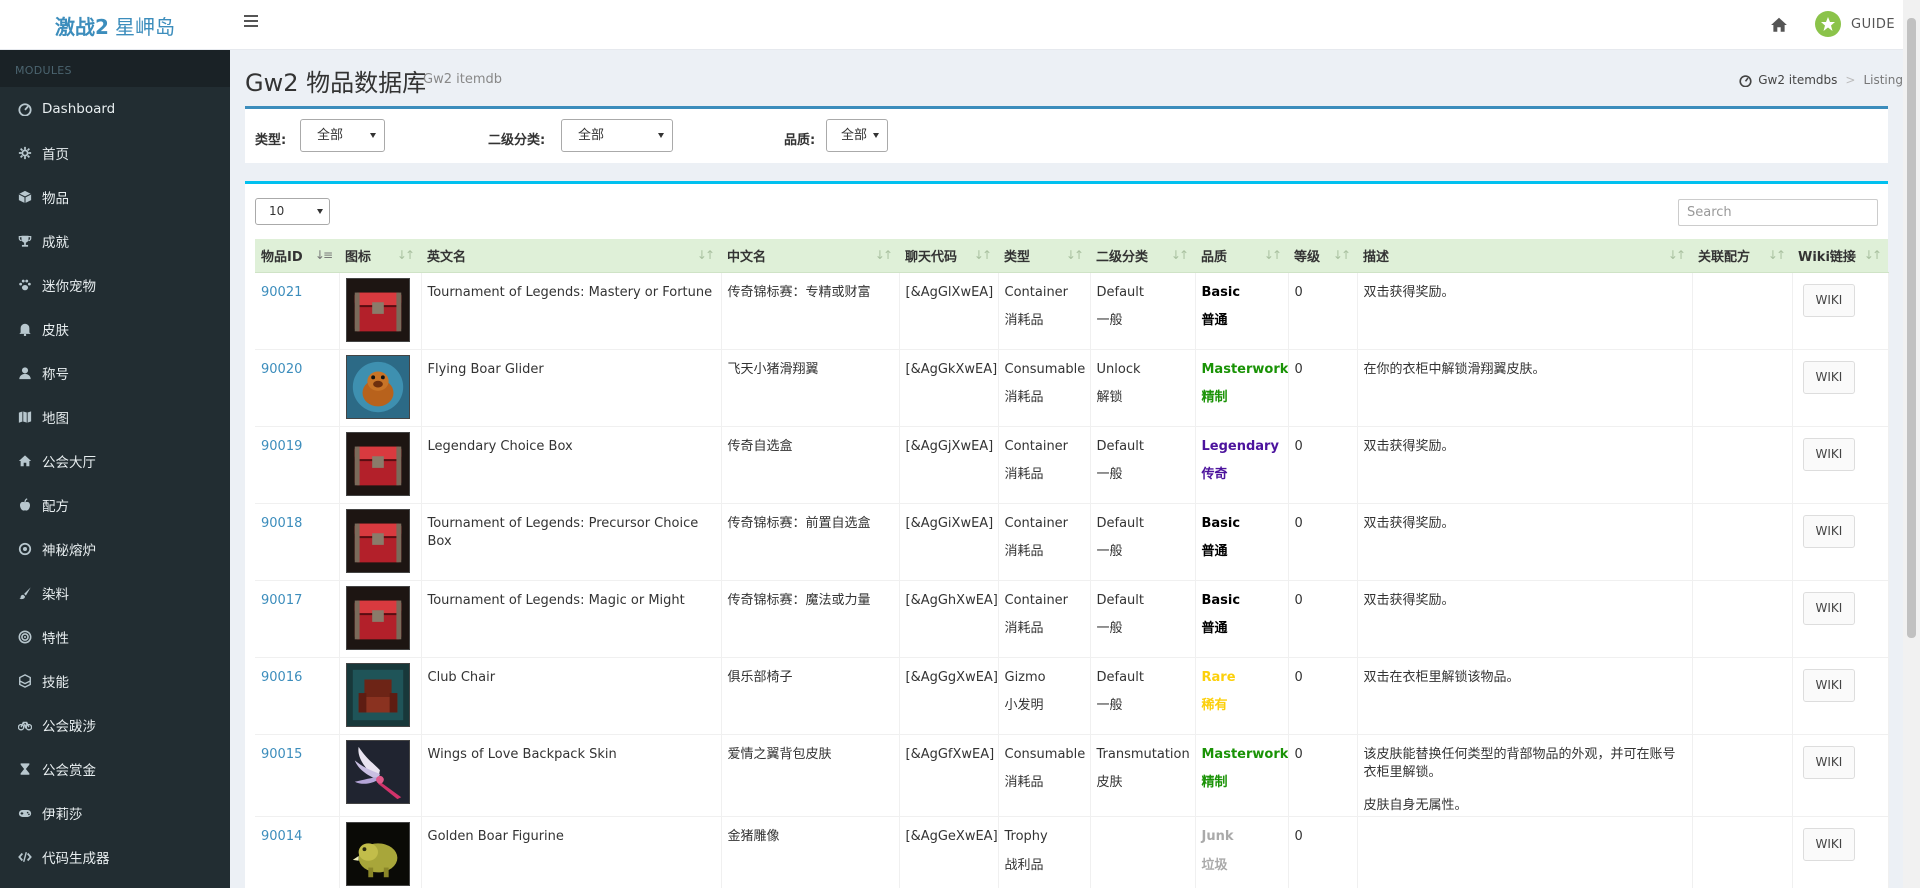 The height and width of the screenshot is (888, 1920). Describe the element at coordinates (115, 813) in the screenshot. I see `sidebar-item: 伊莉莎` at that location.